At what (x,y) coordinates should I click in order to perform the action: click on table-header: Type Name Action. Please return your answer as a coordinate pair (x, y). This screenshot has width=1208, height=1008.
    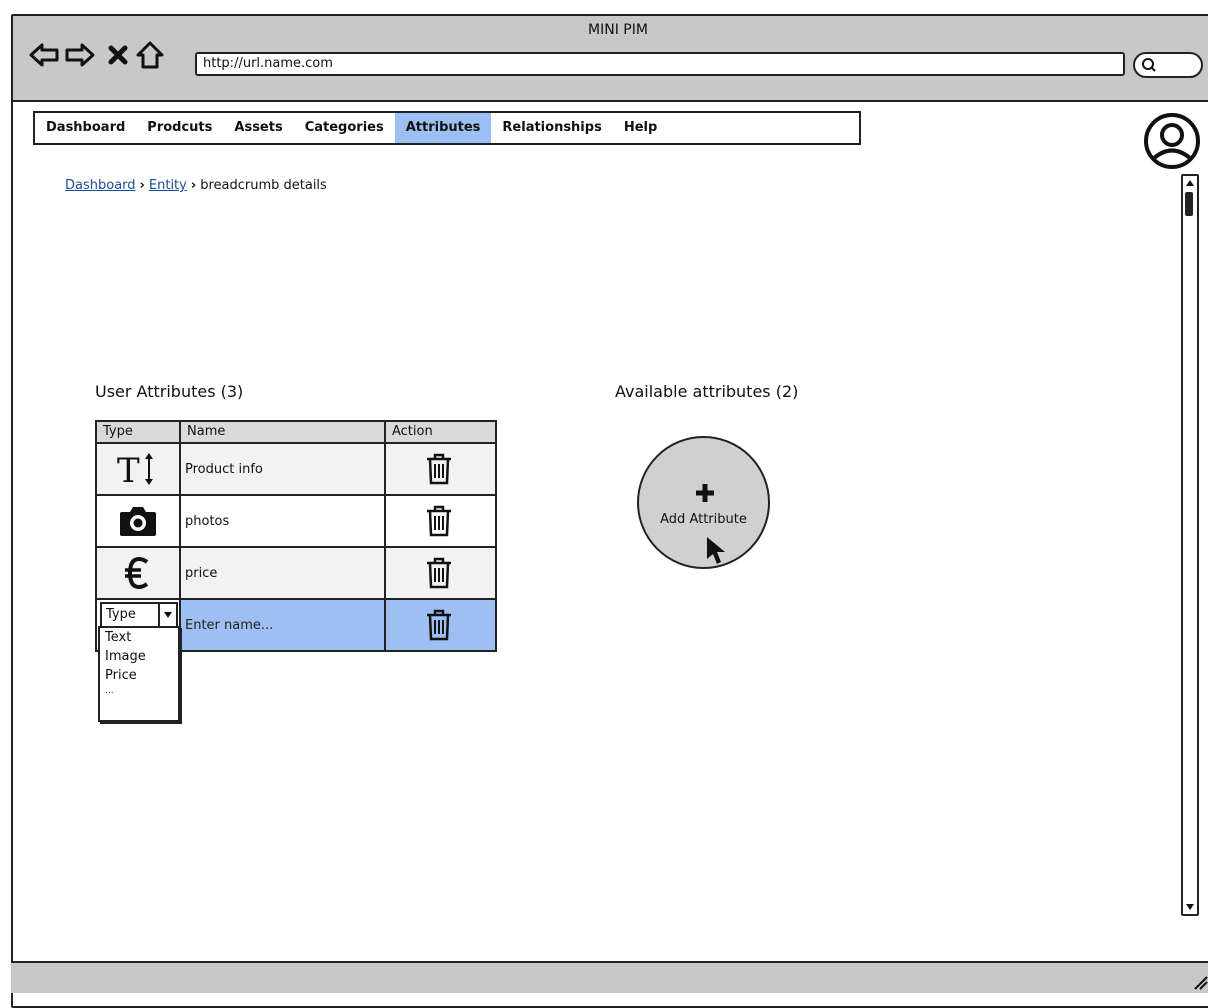
    Looking at the image, I should click on (296, 433).